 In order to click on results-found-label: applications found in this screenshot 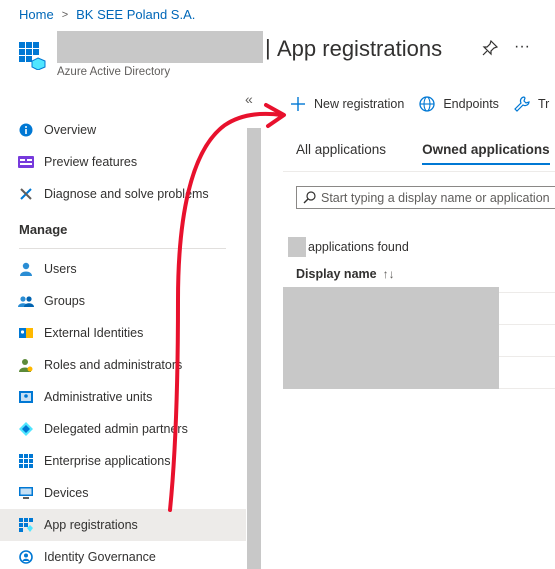, I will do `click(358, 247)`.